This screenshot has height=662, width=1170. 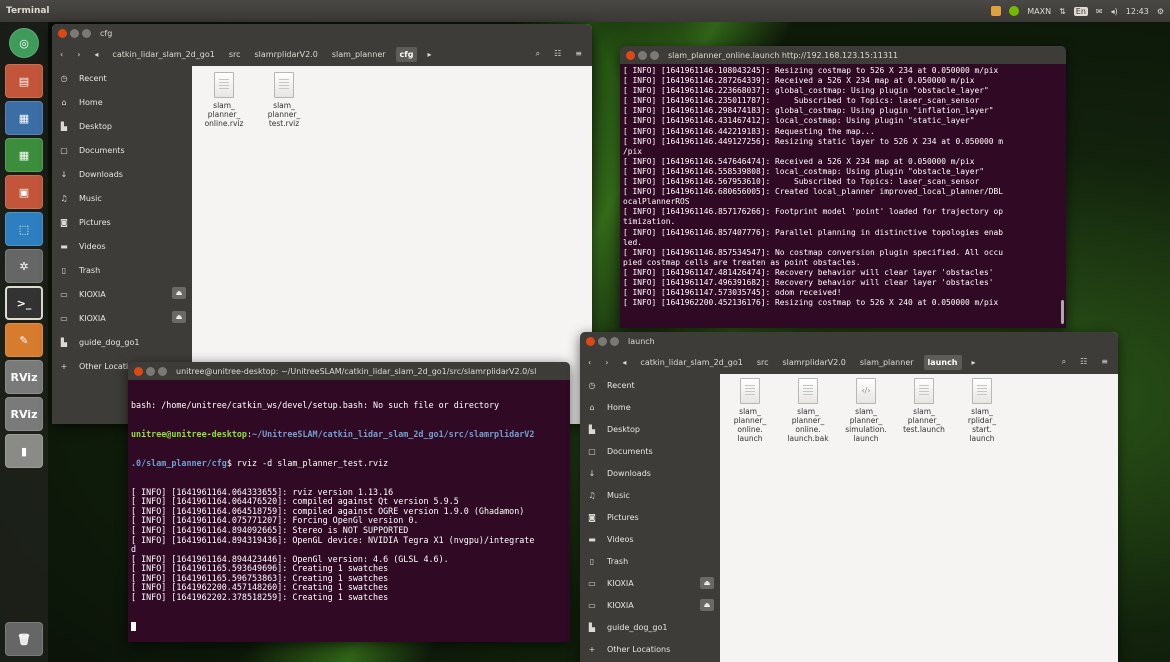 What do you see at coordinates (24, 451) in the screenshot?
I see `usb-drive-icon: ▮` at bounding box center [24, 451].